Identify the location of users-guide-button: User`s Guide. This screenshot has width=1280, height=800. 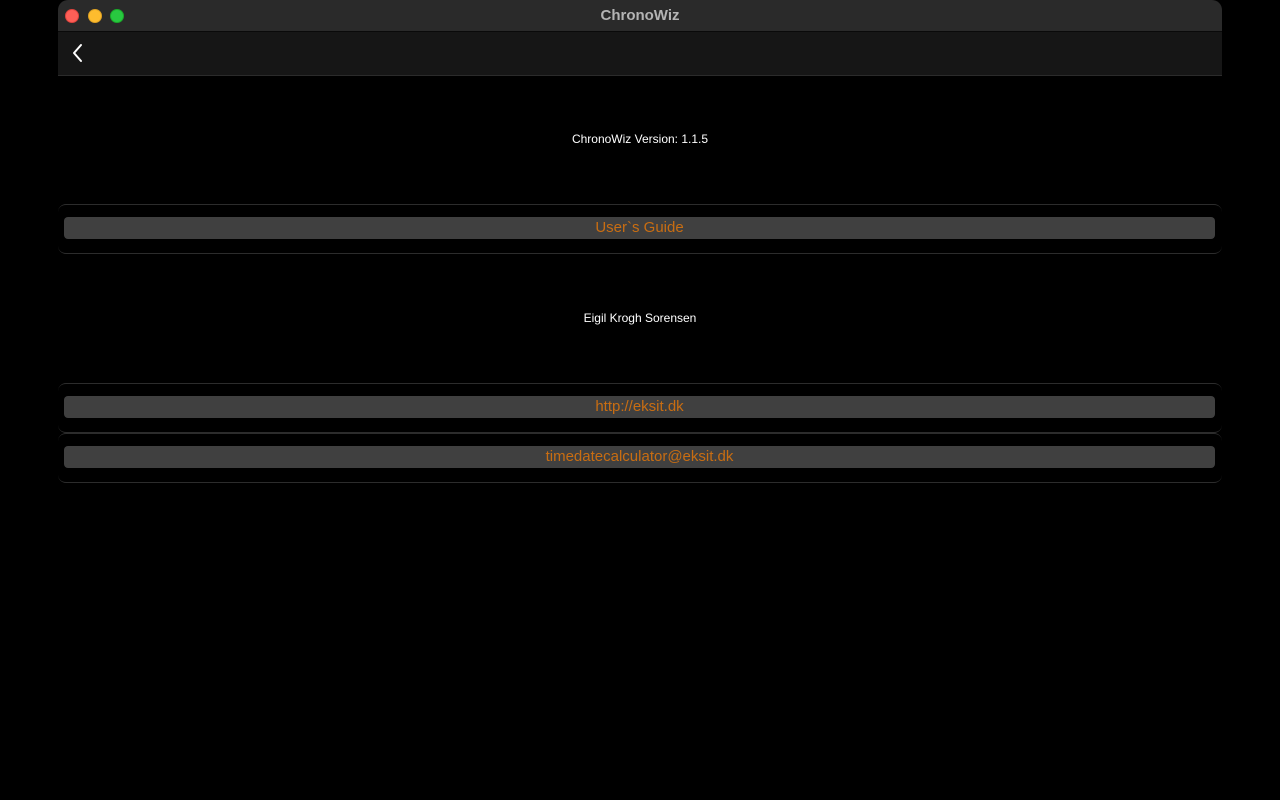
(639, 228).